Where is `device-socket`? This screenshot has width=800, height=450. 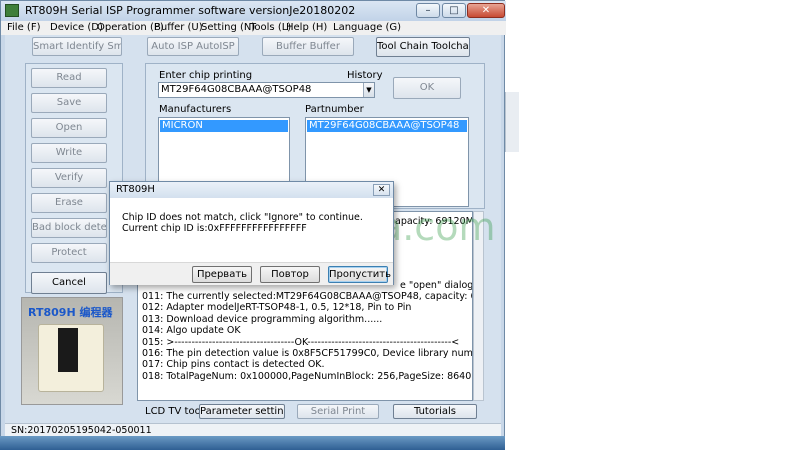
device-socket is located at coordinates (68, 350).